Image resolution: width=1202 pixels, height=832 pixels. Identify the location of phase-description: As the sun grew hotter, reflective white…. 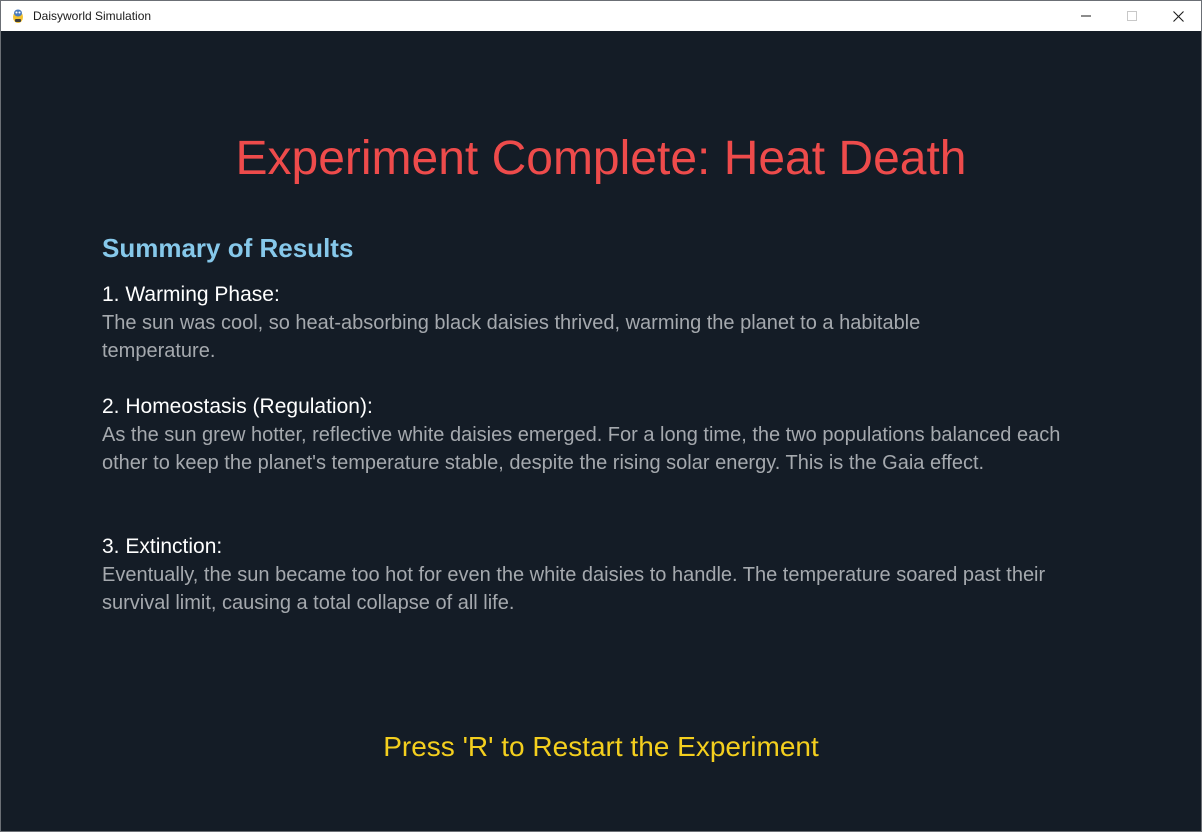
(581, 449).